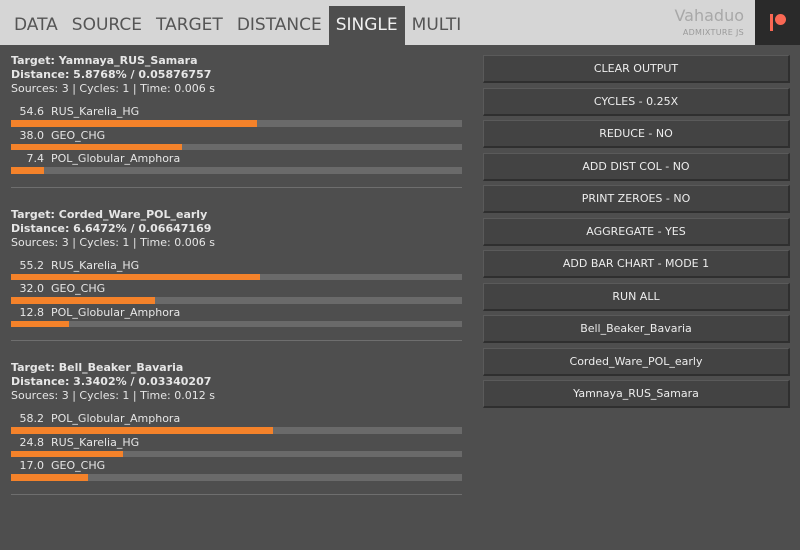  Describe the element at coordinates (636, 101) in the screenshot. I see `cycles-button: CYCLES - 0.25X` at that location.